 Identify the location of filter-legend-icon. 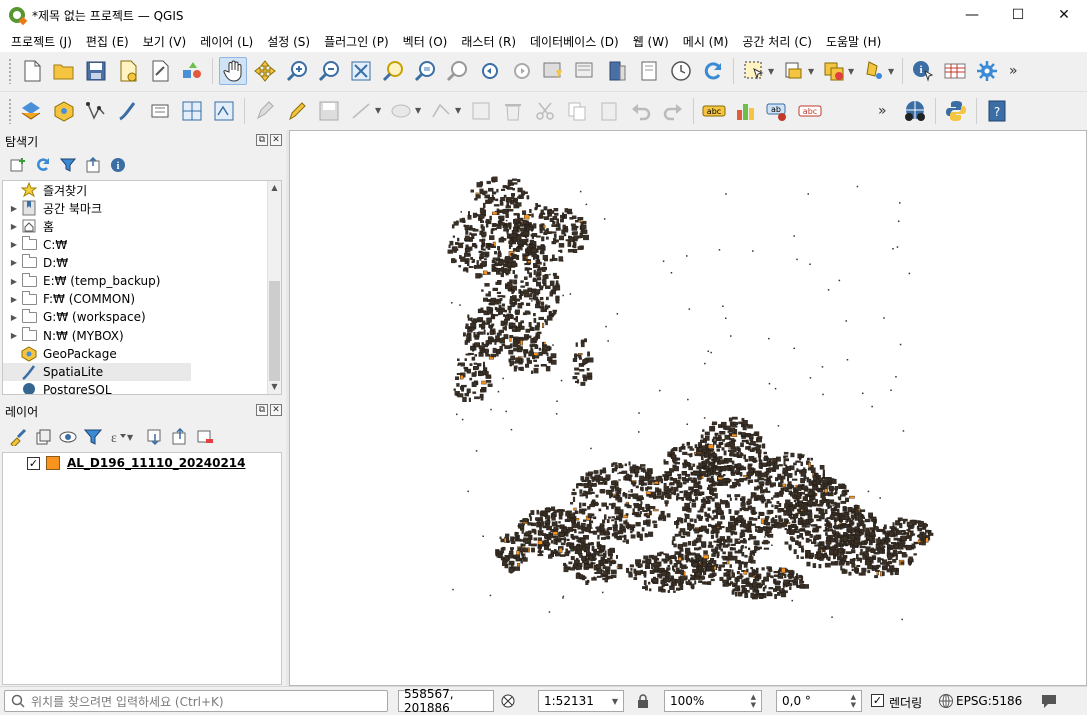
(92, 437).